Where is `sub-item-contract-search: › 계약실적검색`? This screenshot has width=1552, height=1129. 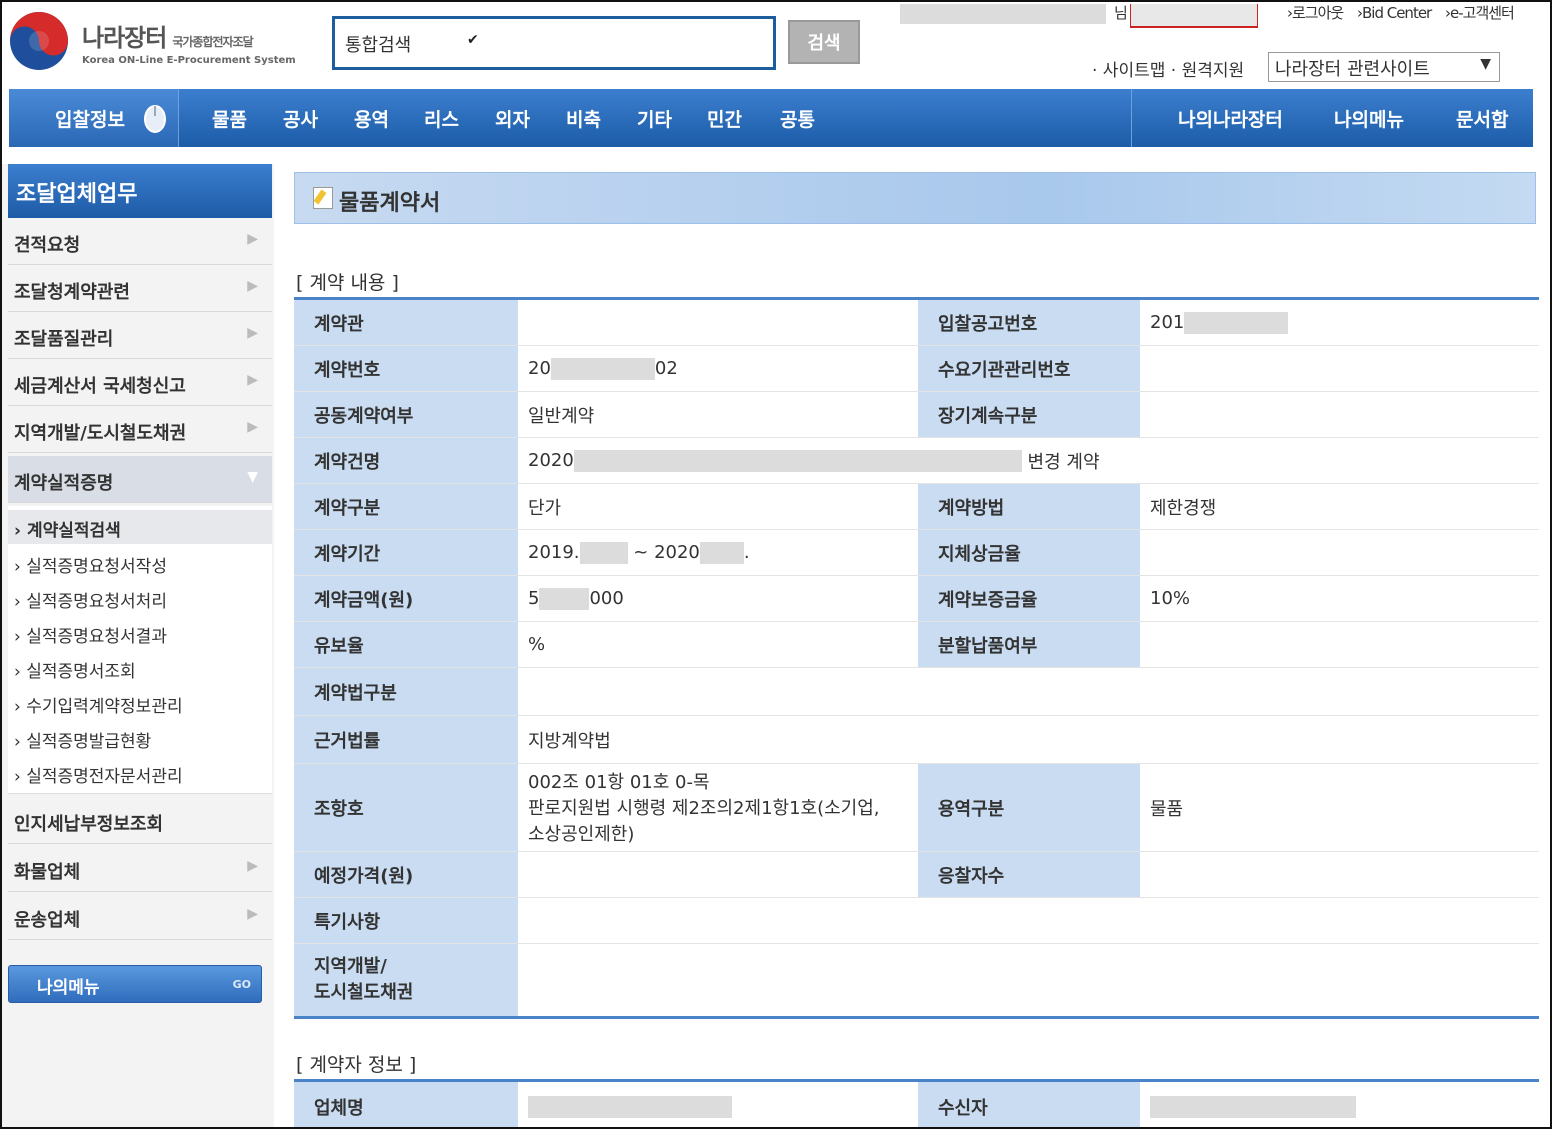
sub-item-contract-search: › 계약실적검색 is located at coordinates (140, 527).